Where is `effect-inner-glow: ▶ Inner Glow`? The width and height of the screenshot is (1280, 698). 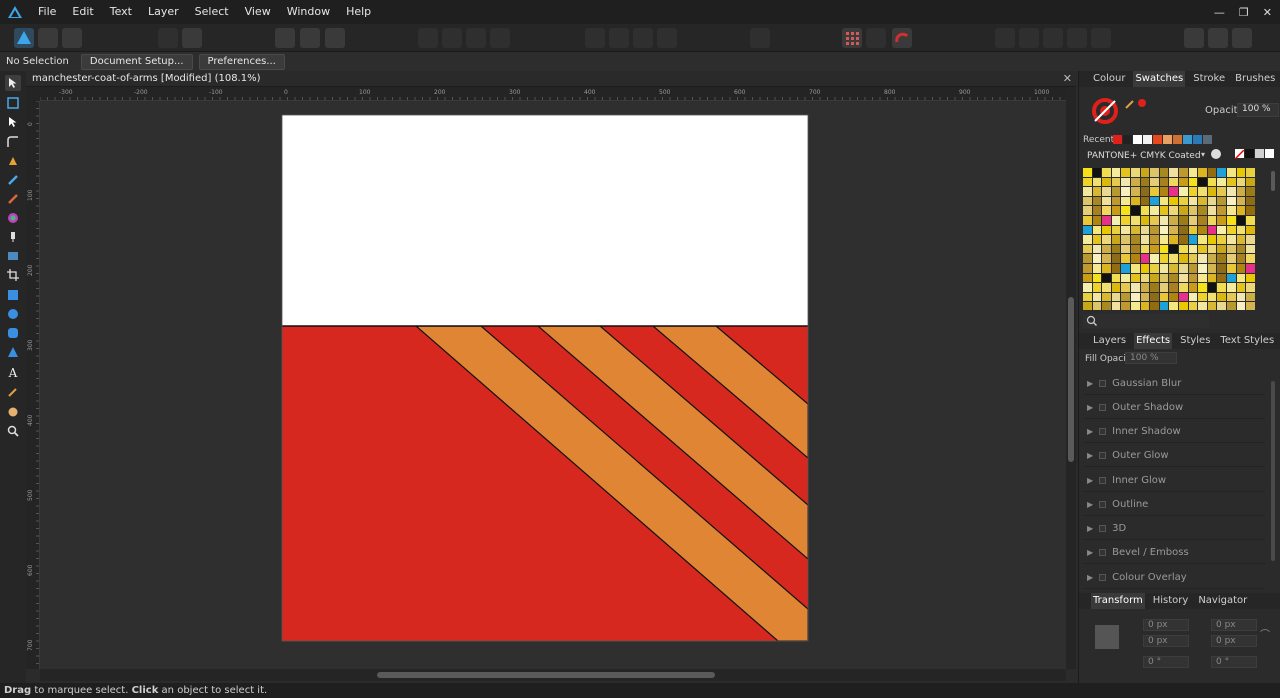 effect-inner-glow: ▶ Inner Glow is located at coordinates (1174, 481).